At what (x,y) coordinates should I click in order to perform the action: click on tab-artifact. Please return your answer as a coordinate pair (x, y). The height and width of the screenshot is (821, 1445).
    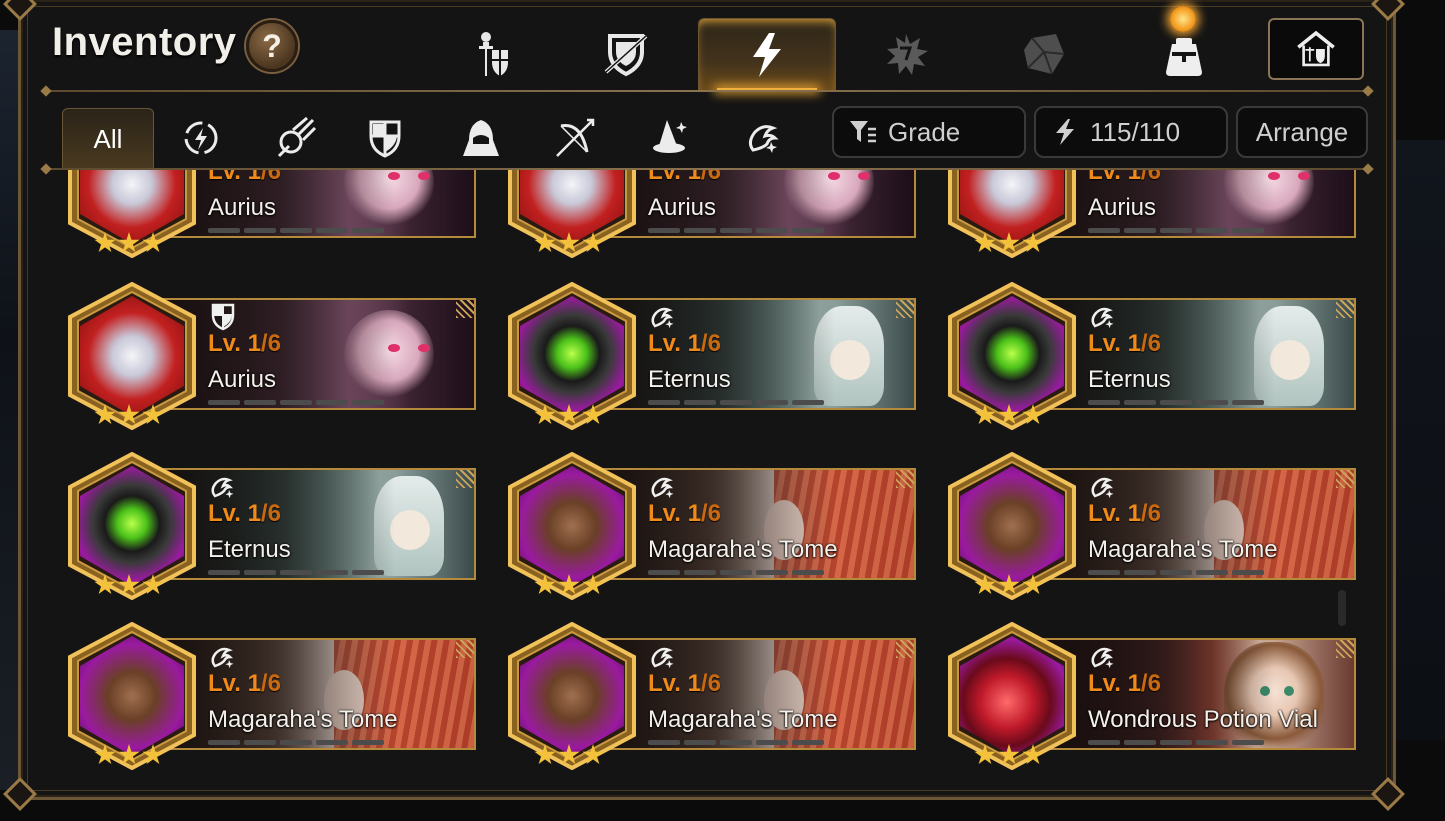
    Looking at the image, I should click on (767, 54).